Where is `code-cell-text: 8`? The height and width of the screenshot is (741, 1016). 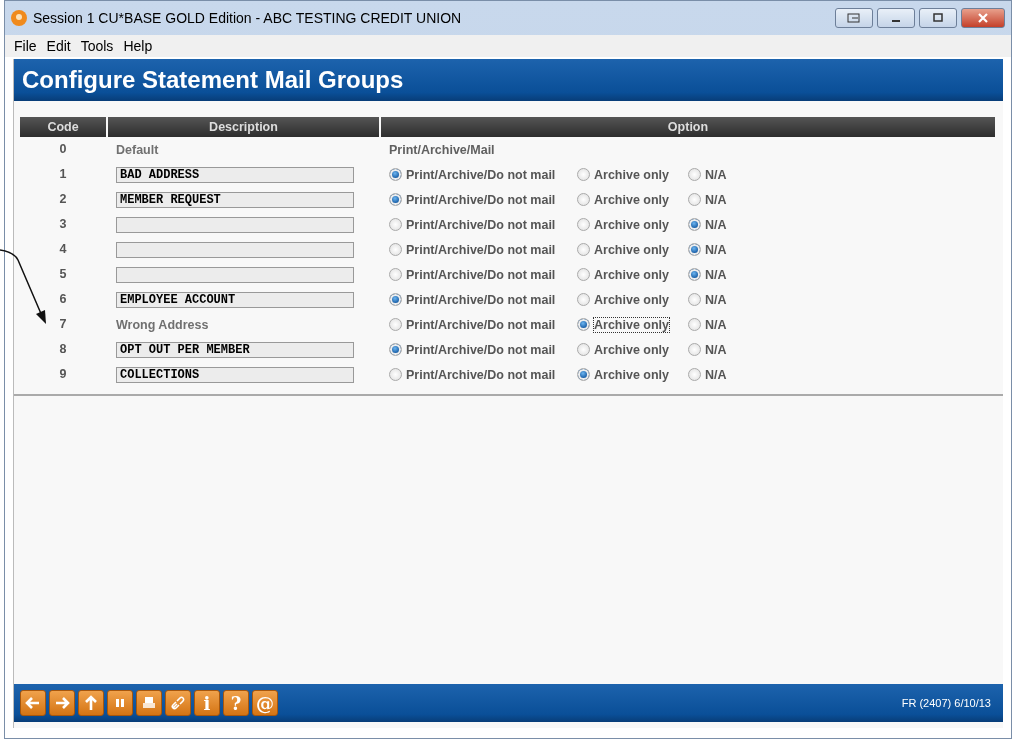 code-cell-text: 8 is located at coordinates (63, 349).